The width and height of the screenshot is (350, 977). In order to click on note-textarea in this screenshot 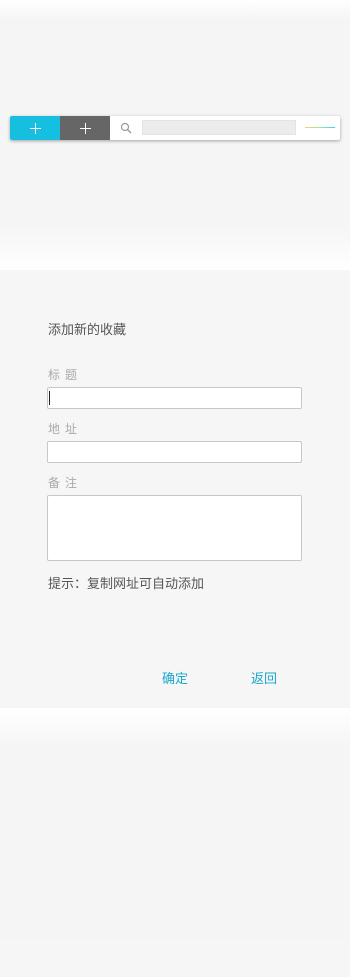, I will do `click(174, 528)`.